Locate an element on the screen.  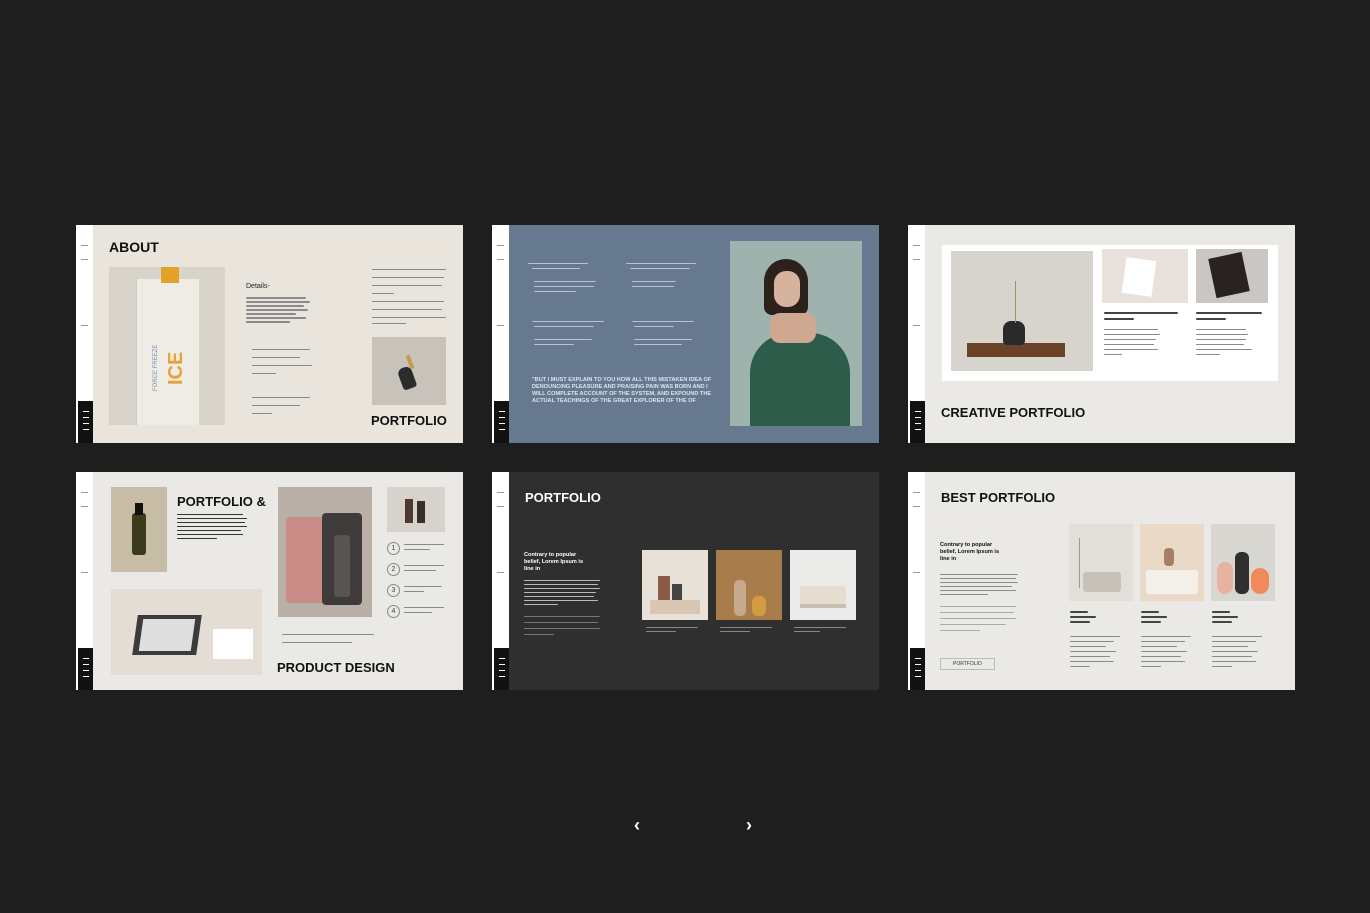
slide-title: PORTFOLIO is located at coordinates (563, 497).